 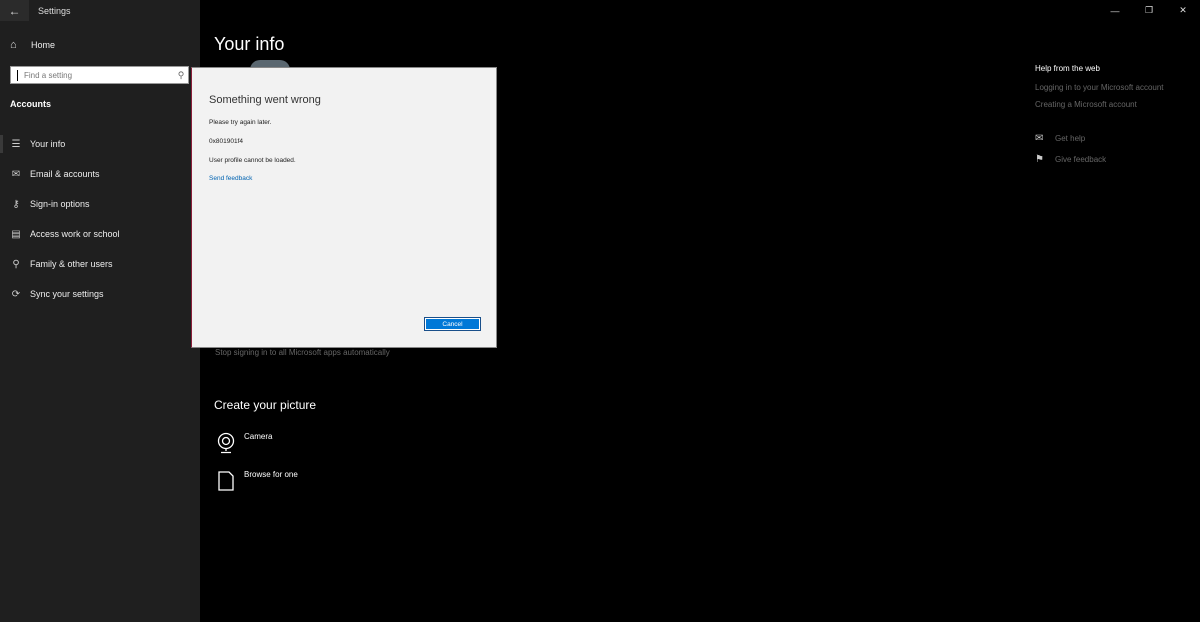 What do you see at coordinates (226, 443) in the screenshot?
I see `camera-icon` at bounding box center [226, 443].